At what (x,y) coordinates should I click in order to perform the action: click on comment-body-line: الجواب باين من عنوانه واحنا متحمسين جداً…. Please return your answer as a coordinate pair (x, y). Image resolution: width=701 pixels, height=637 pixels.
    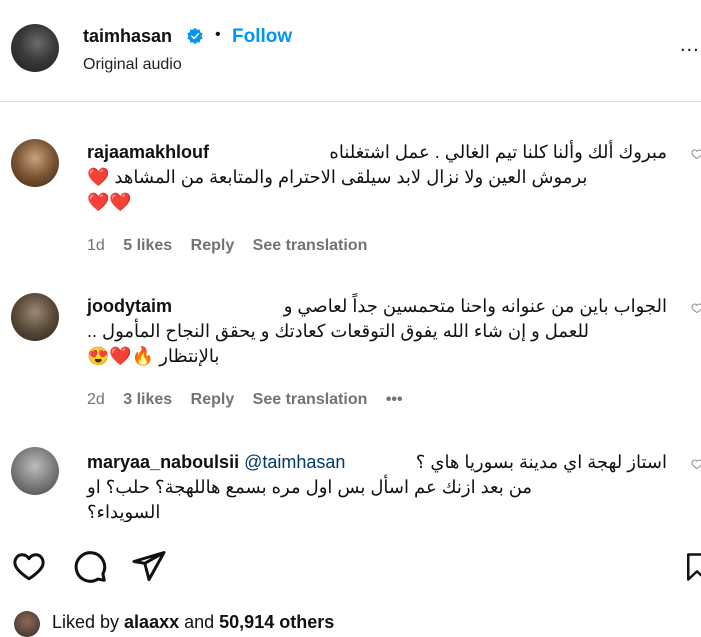
    Looking at the image, I should click on (475, 306).